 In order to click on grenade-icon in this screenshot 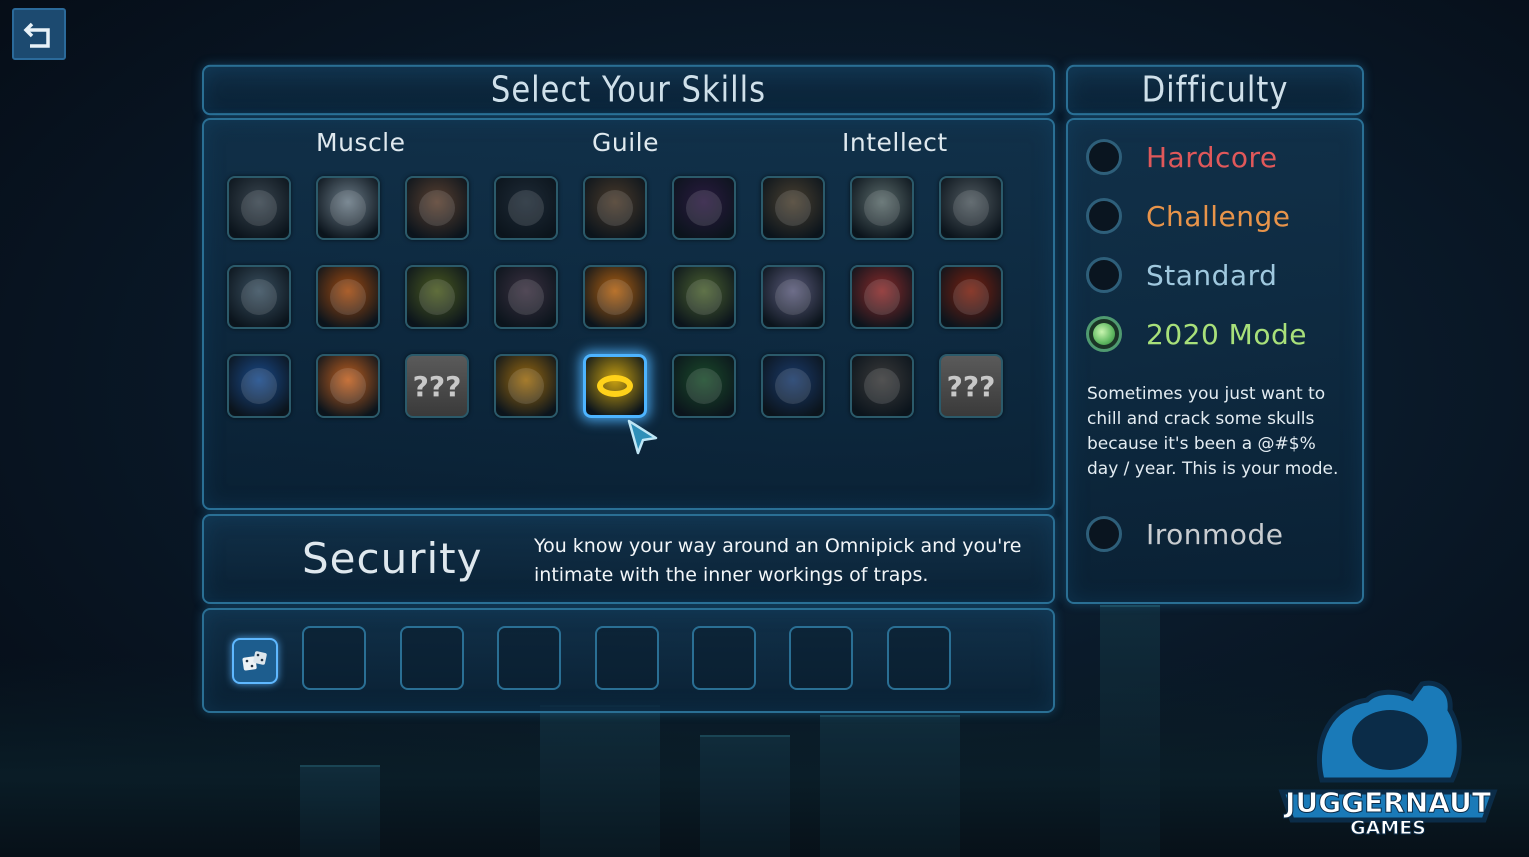, I will do `click(793, 297)`.